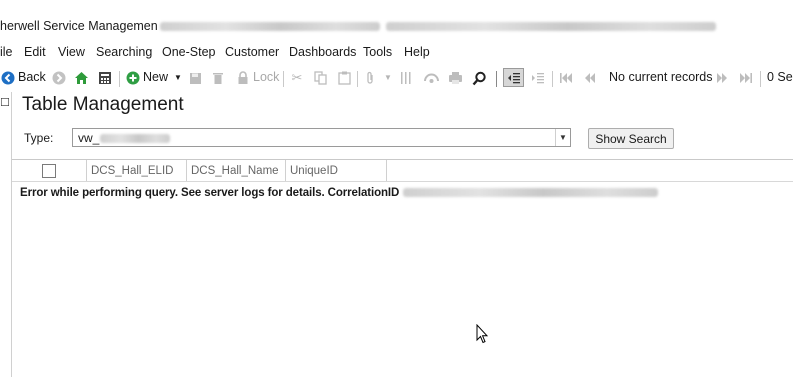 The height and width of the screenshot is (378, 793). What do you see at coordinates (722, 78) in the screenshot?
I see `next-record-icon` at bounding box center [722, 78].